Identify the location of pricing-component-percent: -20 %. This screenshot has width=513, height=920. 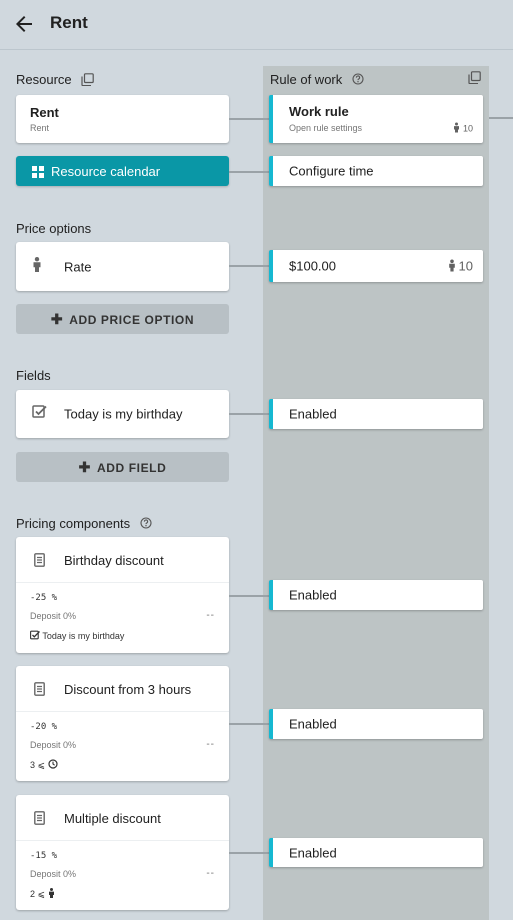
(44, 727).